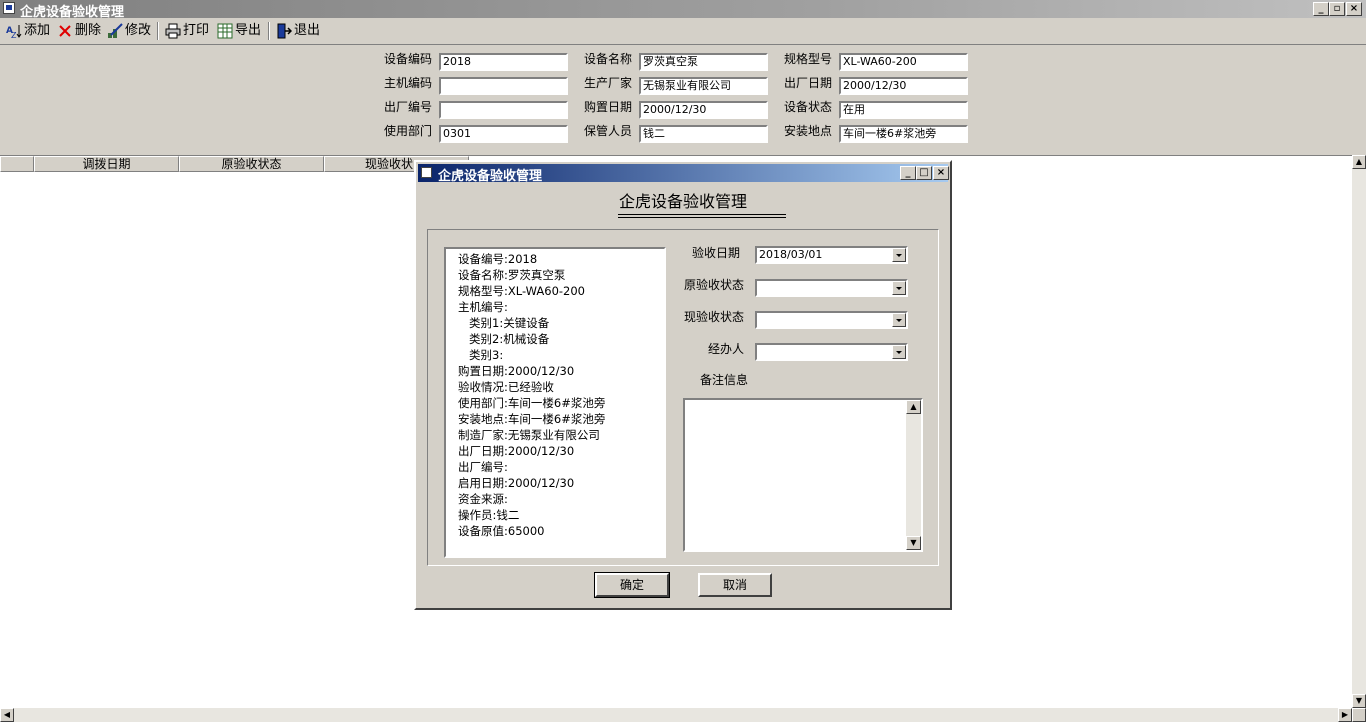 This screenshot has width=1366, height=722. I want to click on add-label: 添加, so click(37, 30).